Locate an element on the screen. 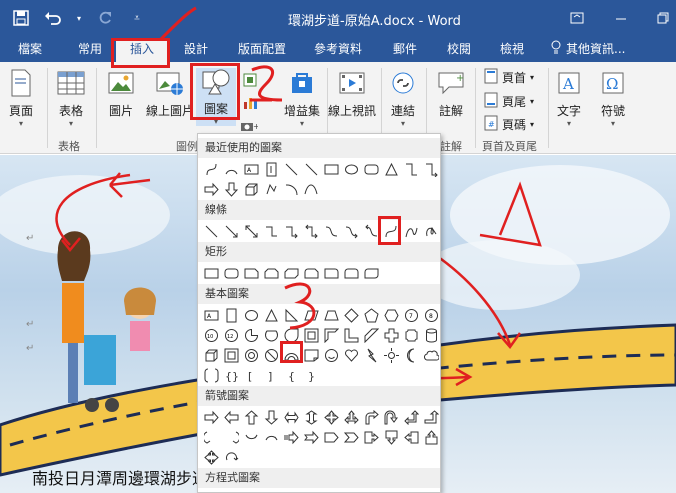 The image size is (676, 493). shape-arrow-right is located at coordinates (211, 417).